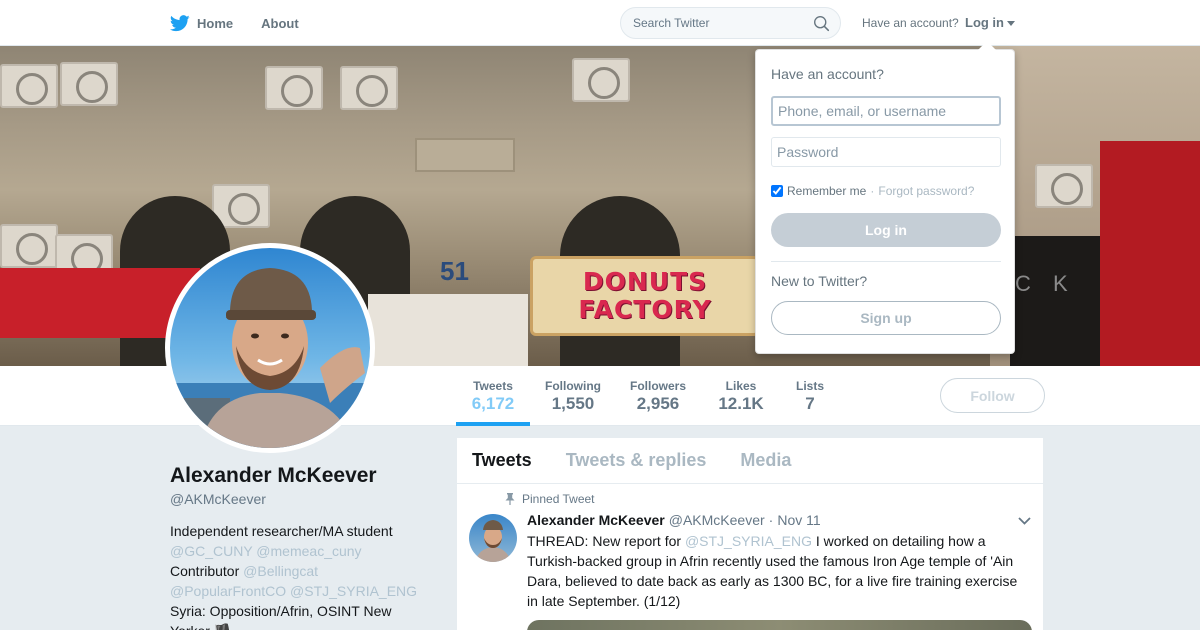  Describe the element at coordinates (748, 541) in the screenshot. I see `tweet-mention: @STJ_SYRIA_ENG` at that location.